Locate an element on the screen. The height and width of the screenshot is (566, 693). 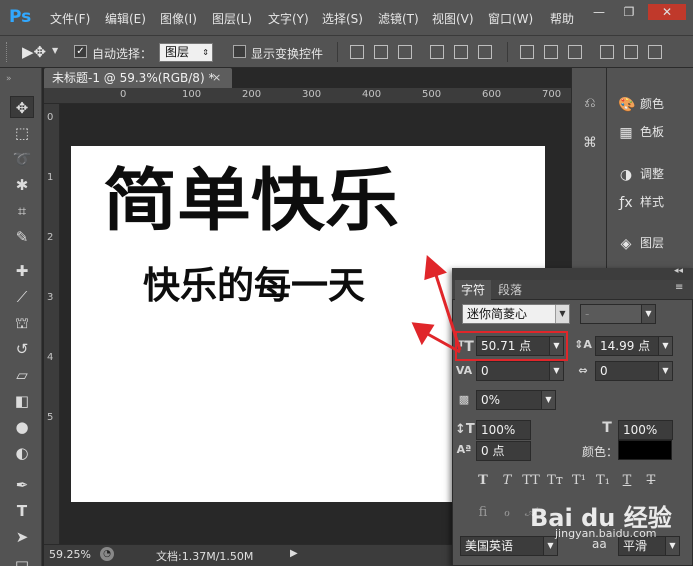
blur-tool-icon: ● is located at coordinates (22, 427).